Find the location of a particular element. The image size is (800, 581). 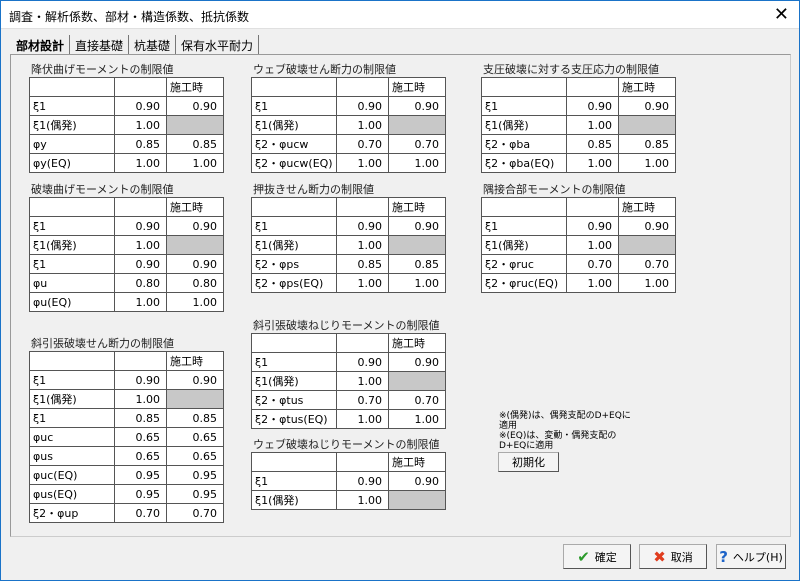

coefficient-table: 施工時 ξ1 0.90 0.90 ξ1(偶発) 1.00 is located at coordinates (348, 481).